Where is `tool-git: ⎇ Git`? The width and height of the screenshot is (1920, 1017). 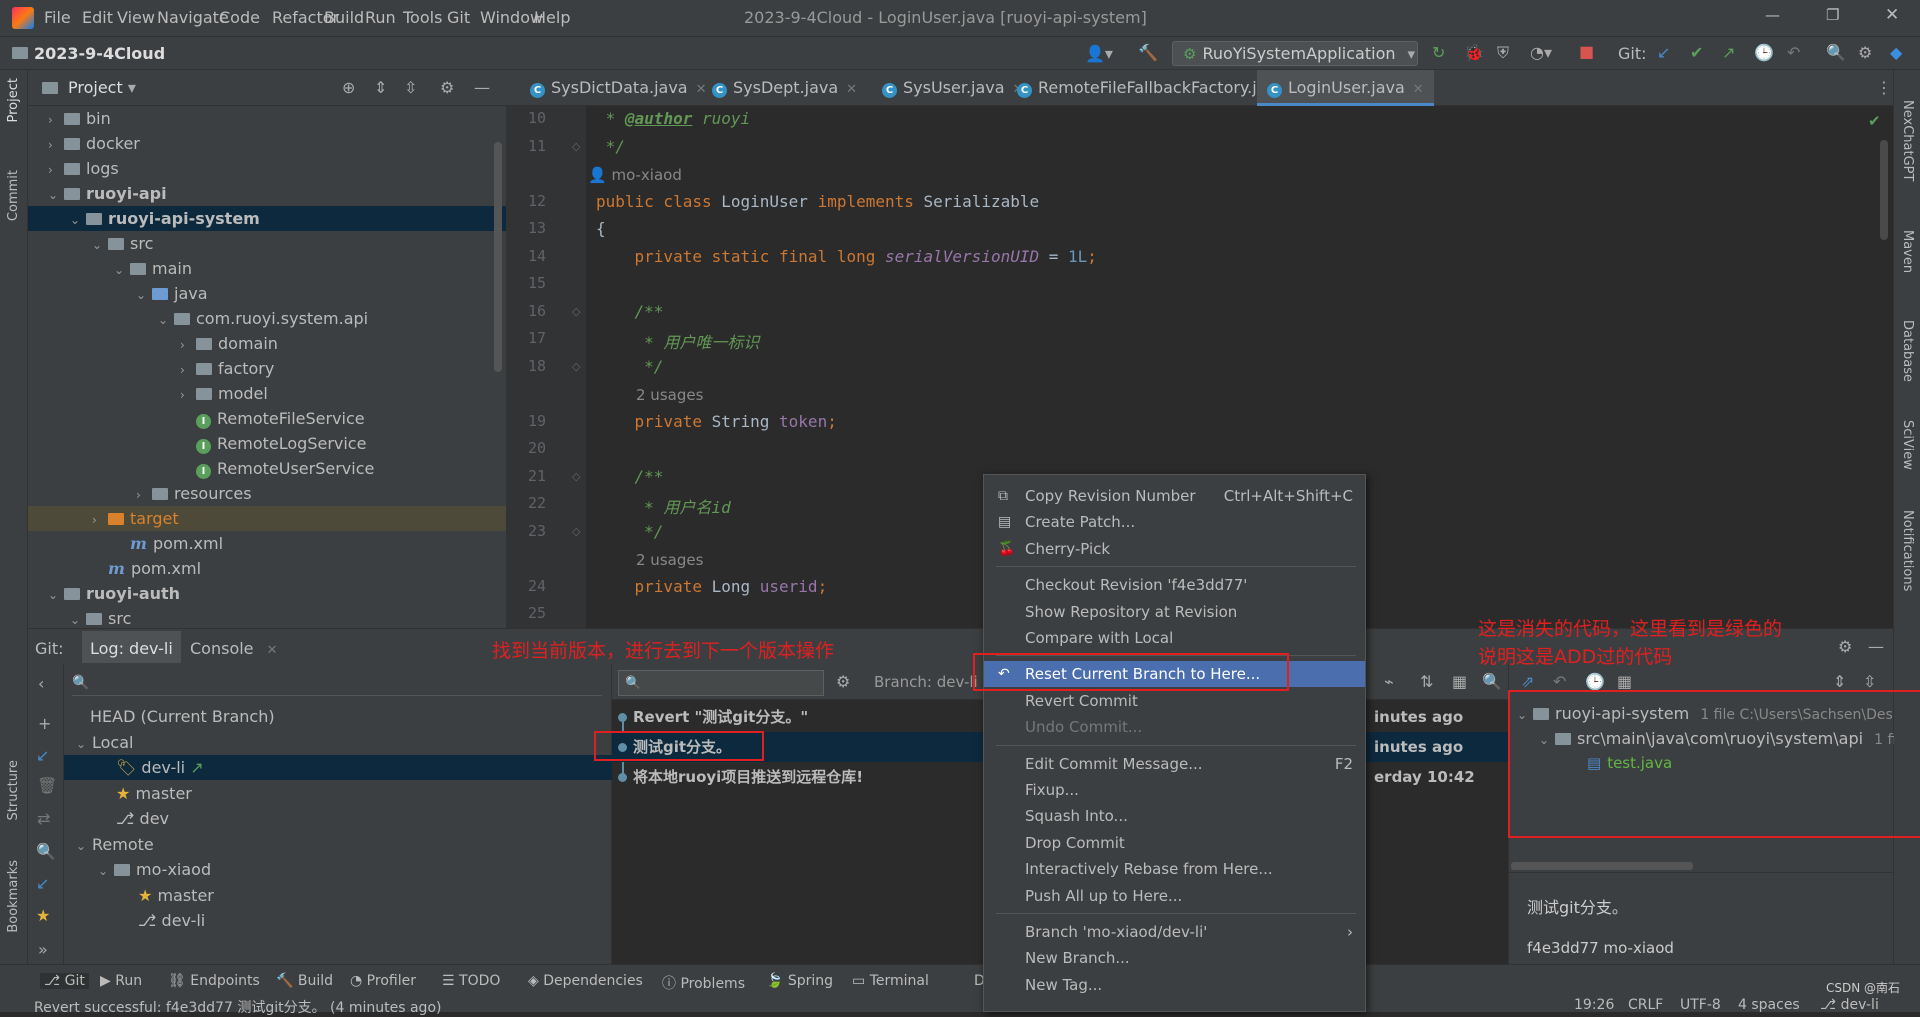 tool-git: ⎇ Git is located at coordinates (64, 981).